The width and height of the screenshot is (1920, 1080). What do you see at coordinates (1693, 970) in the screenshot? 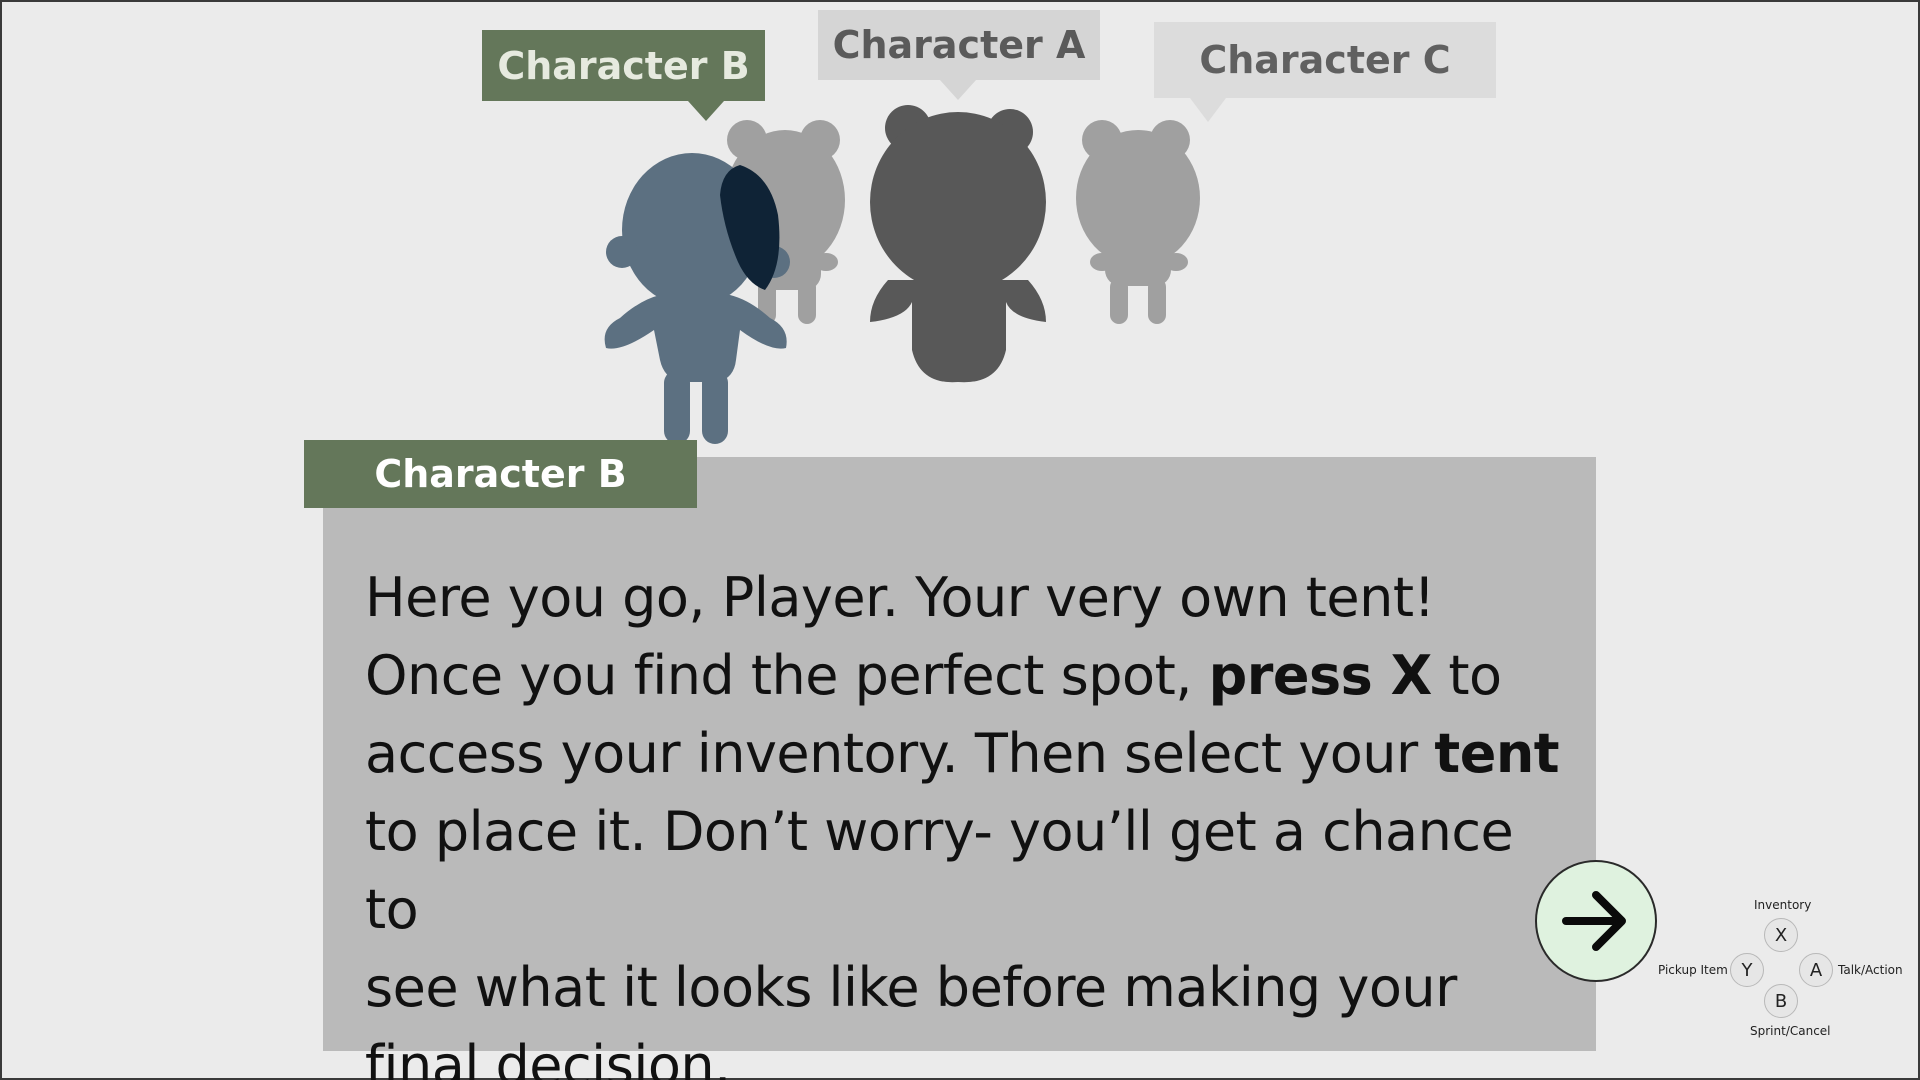
I see `control-label-pickup: Pickup Item` at bounding box center [1693, 970].